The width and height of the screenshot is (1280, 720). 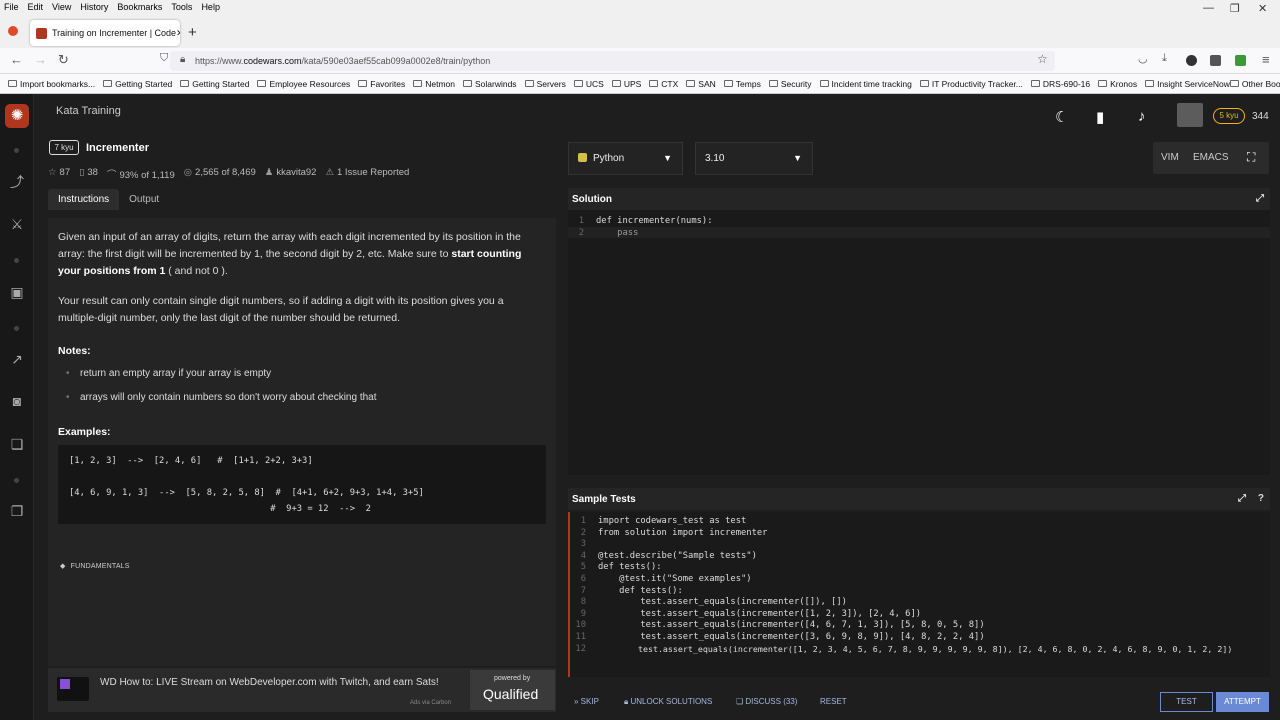 I want to click on sidebar-dot, so click(x=16, y=150).